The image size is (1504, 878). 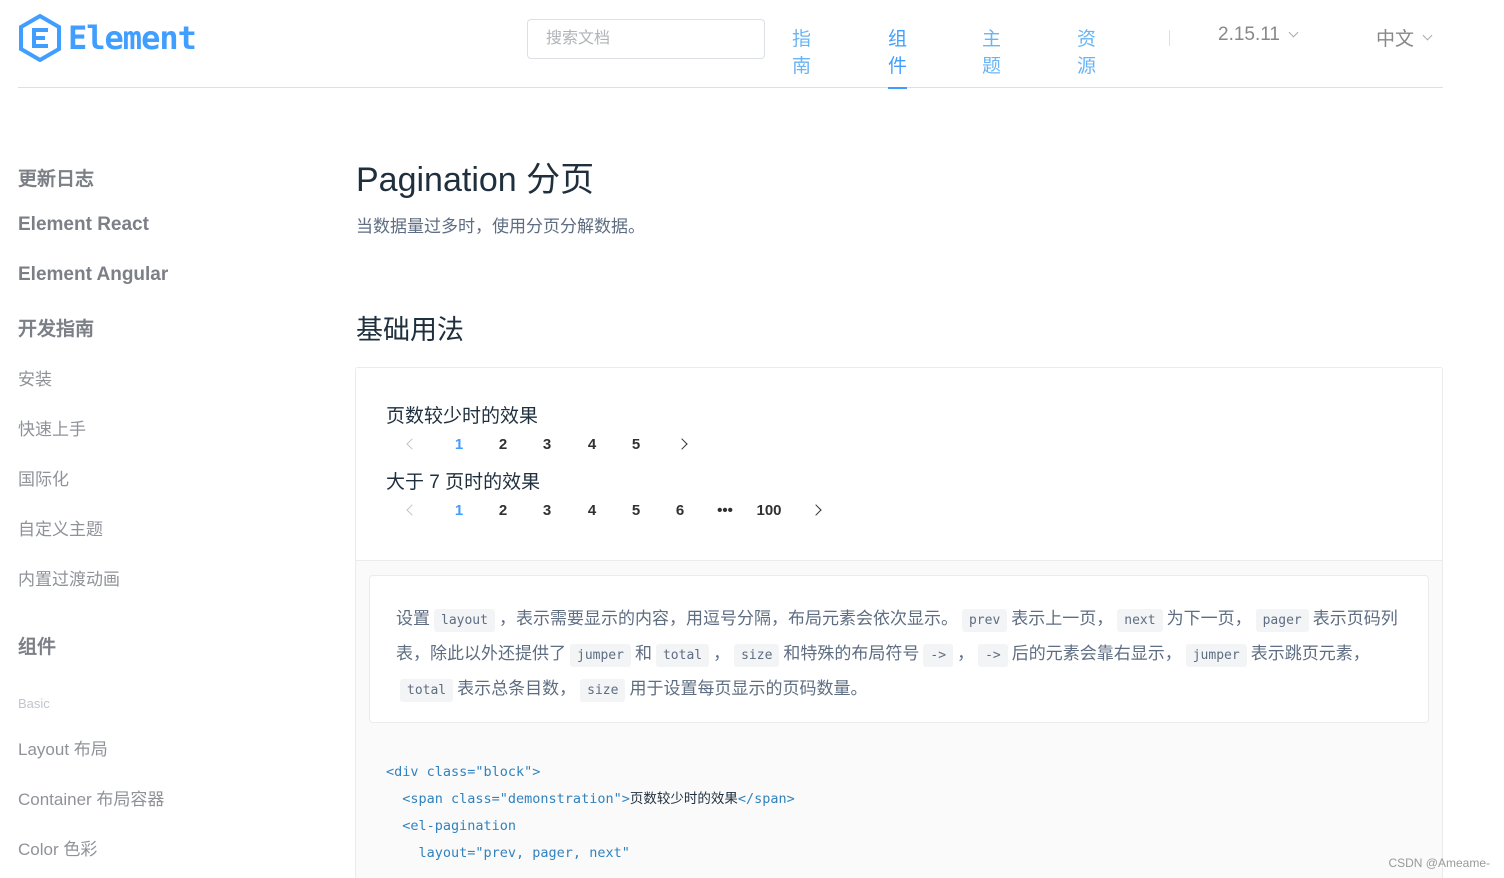 What do you see at coordinates (69, 577) in the screenshot?
I see `sidebar-item-transition: 内置过渡动画` at bounding box center [69, 577].